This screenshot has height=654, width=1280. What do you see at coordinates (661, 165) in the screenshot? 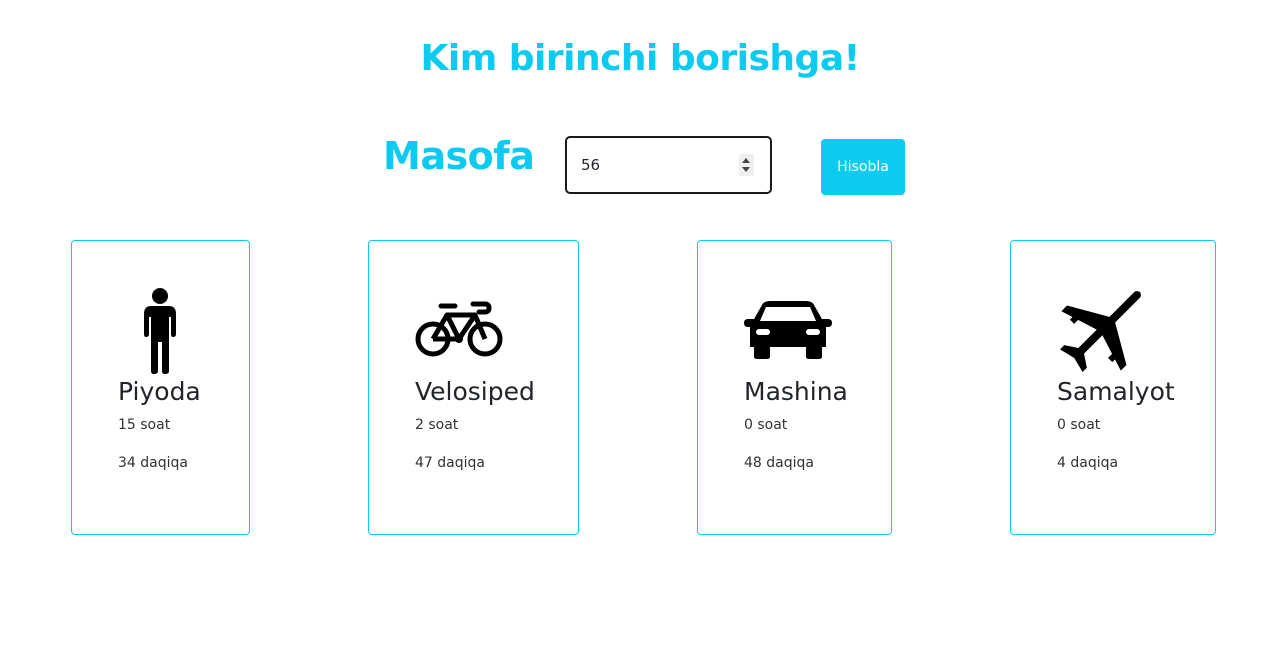
I see `distance-input` at bounding box center [661, 165].